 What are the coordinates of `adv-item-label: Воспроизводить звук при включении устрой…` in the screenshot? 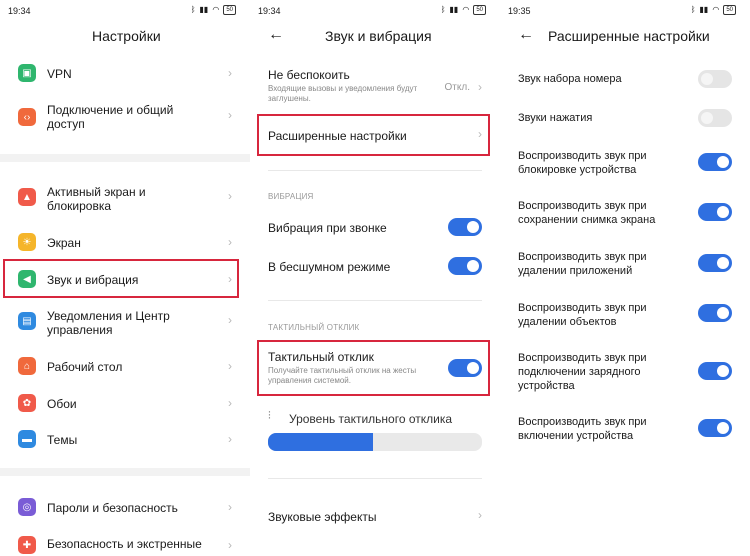 It's located at (582, 429).